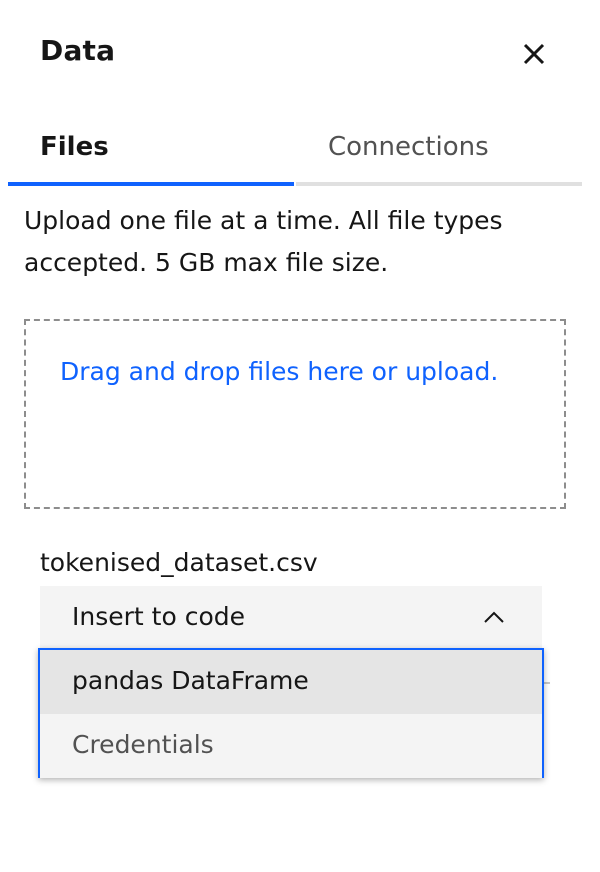  I want to click on insert-to-code-label: Insert to code, so click(158, 616).